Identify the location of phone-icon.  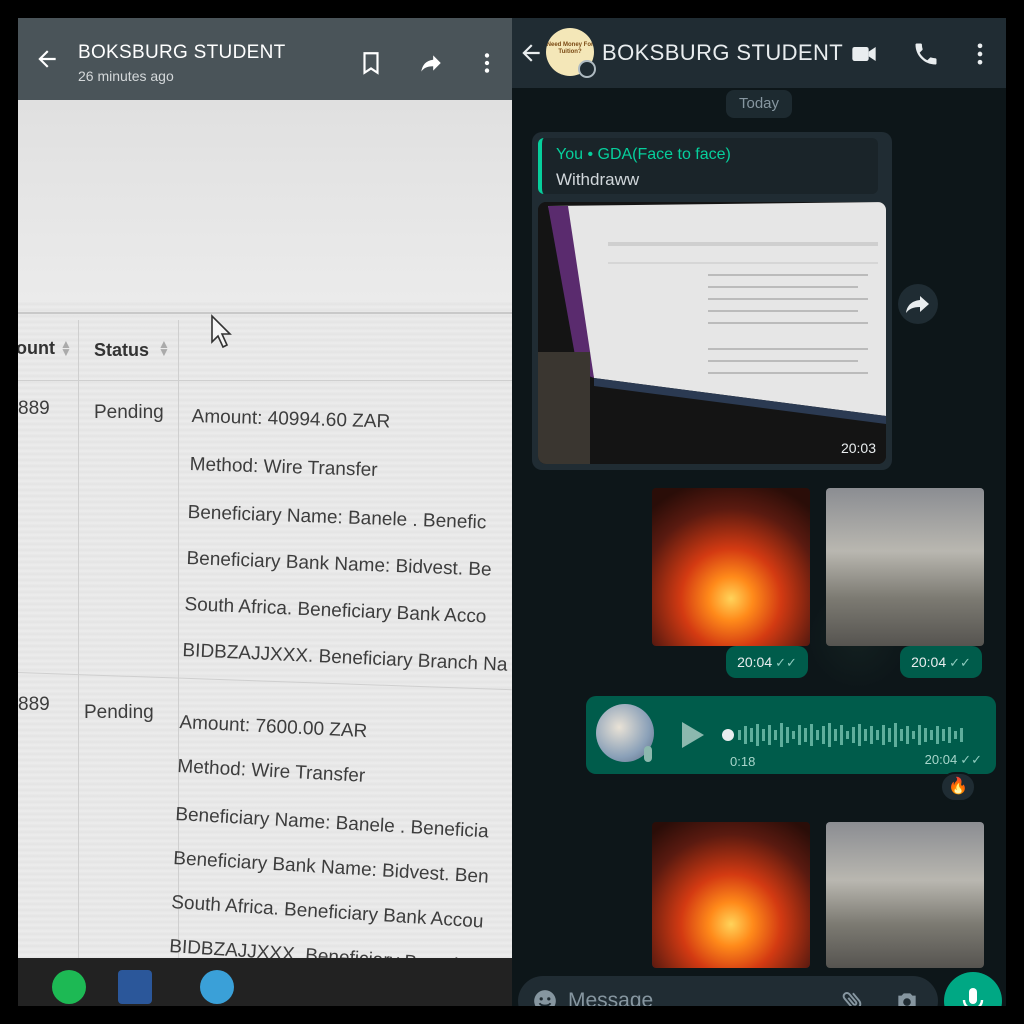
(926, 54).